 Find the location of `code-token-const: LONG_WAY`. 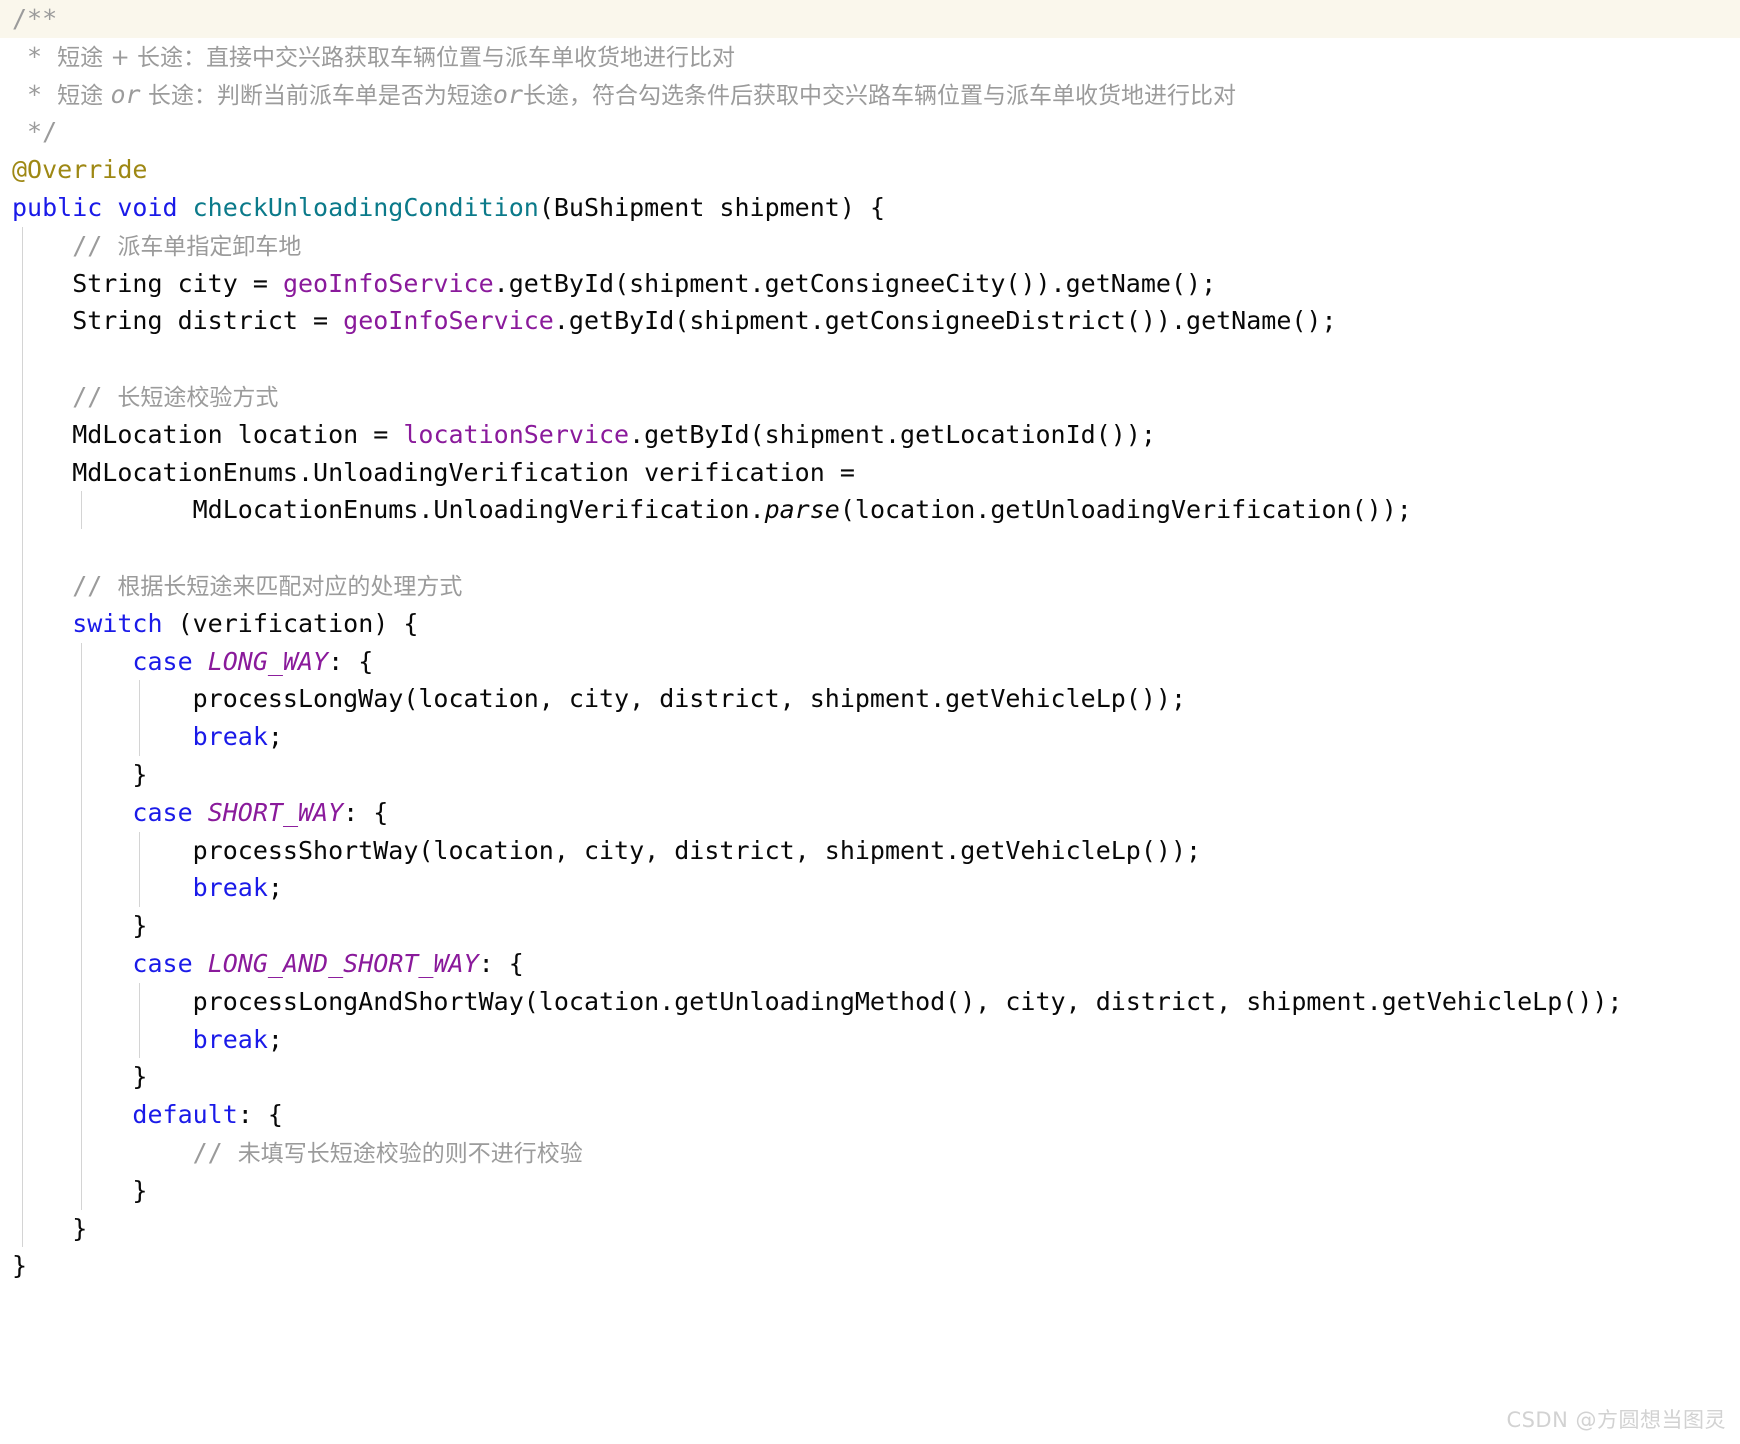

code-token-const: LONG_WAY is located at coordinates (268, 661).